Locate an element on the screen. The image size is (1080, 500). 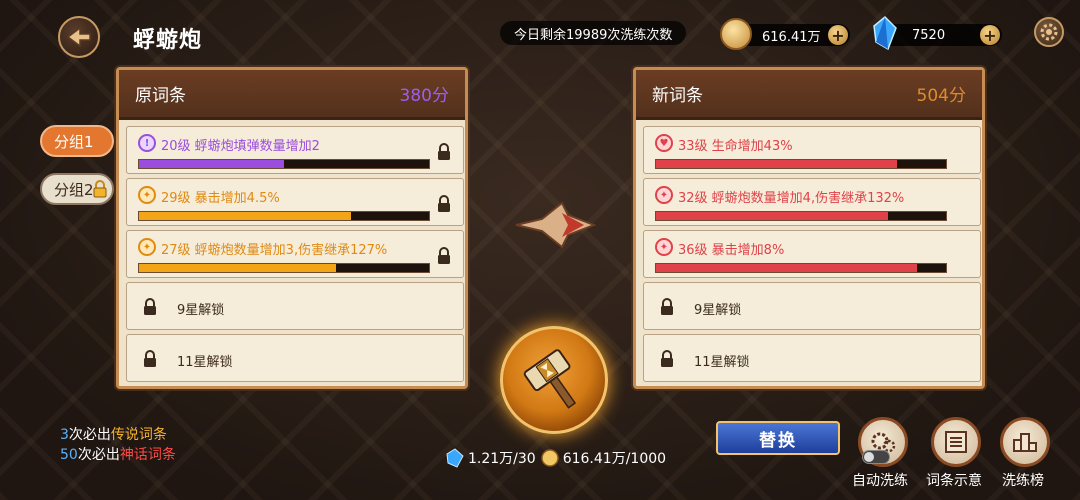
reroll-hammer-button is located at coordinates (554, 380).